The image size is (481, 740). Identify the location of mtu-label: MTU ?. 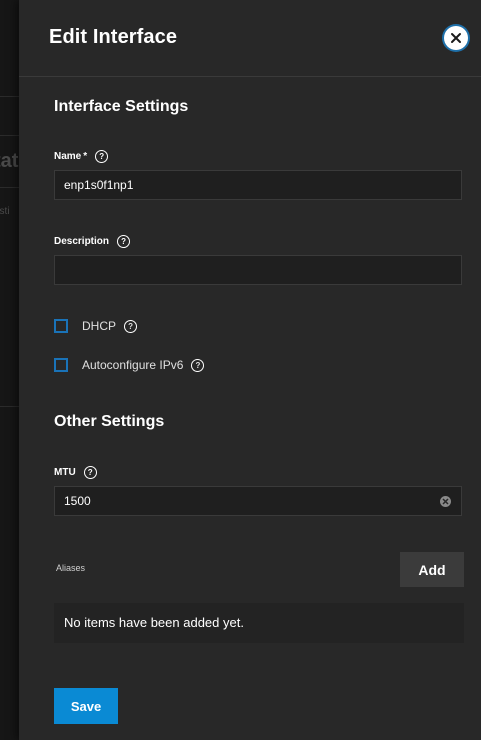
(75, 472).